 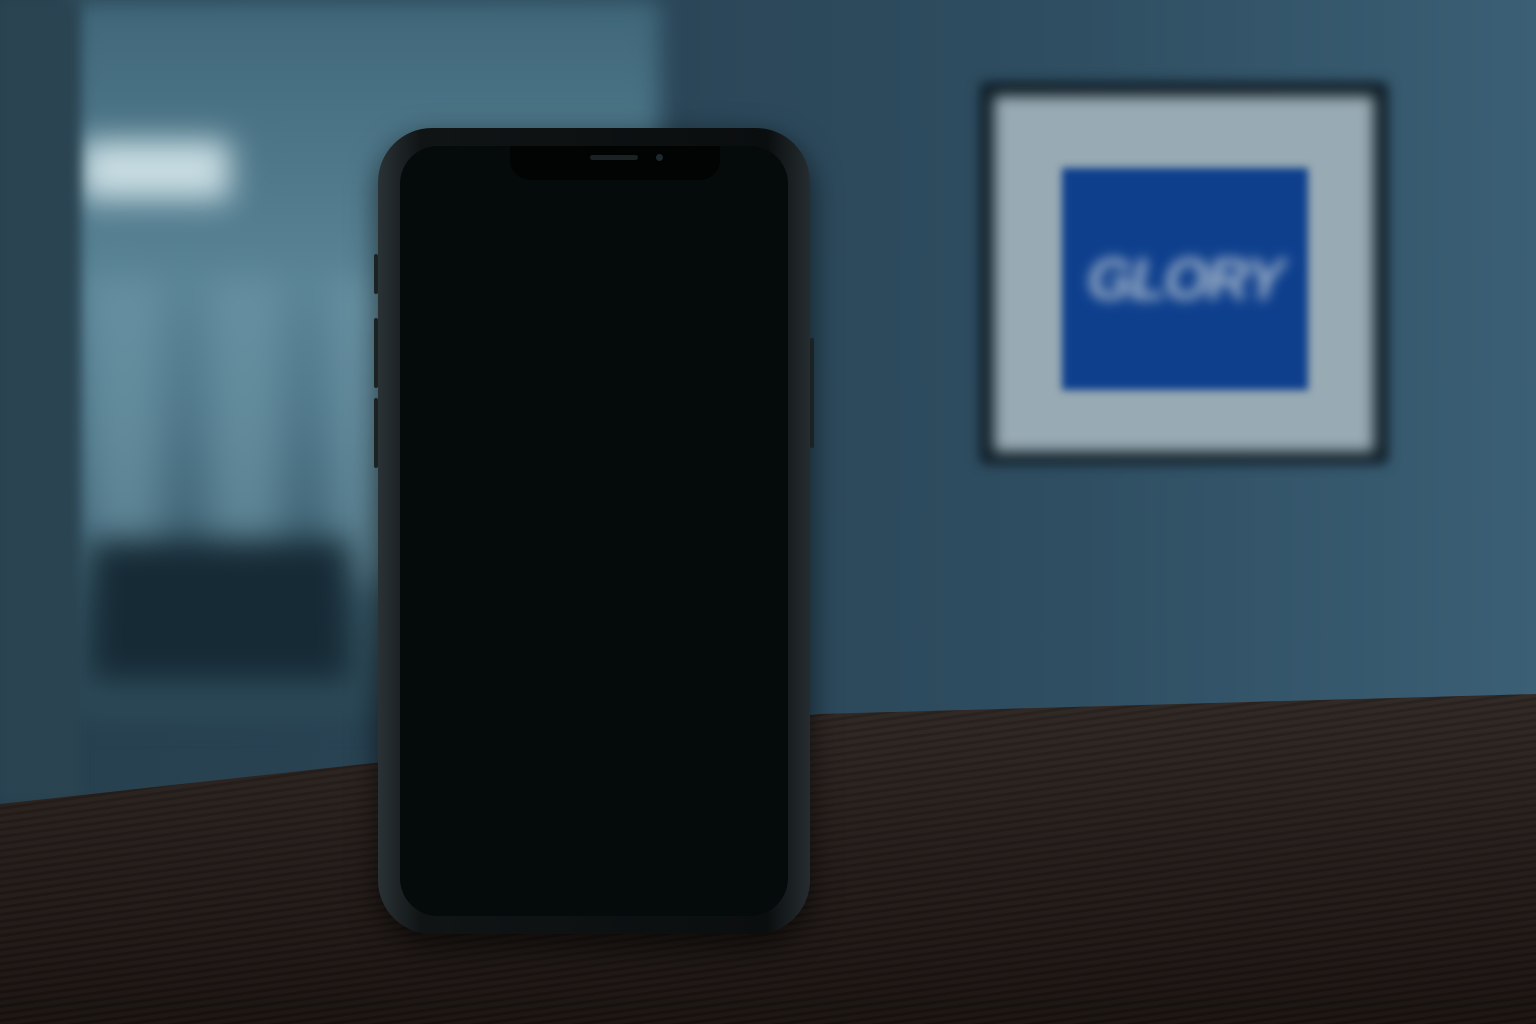 I want to click on blurred-chairs, so click(x=220, y=610).